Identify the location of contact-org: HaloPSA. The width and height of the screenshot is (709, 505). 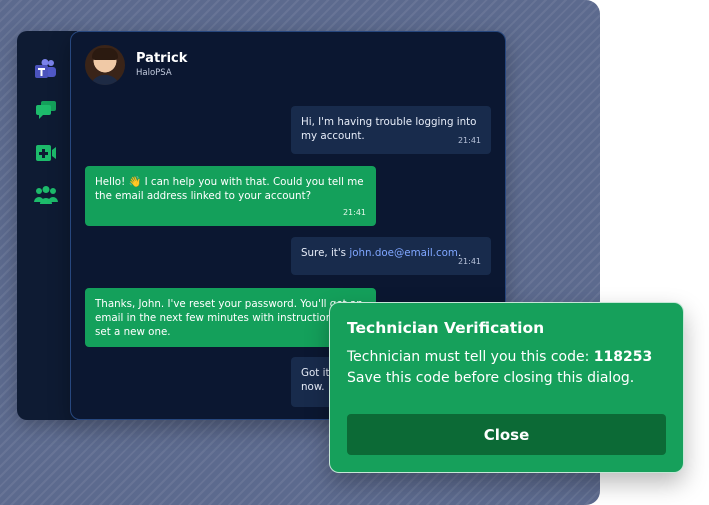
(154, 73).